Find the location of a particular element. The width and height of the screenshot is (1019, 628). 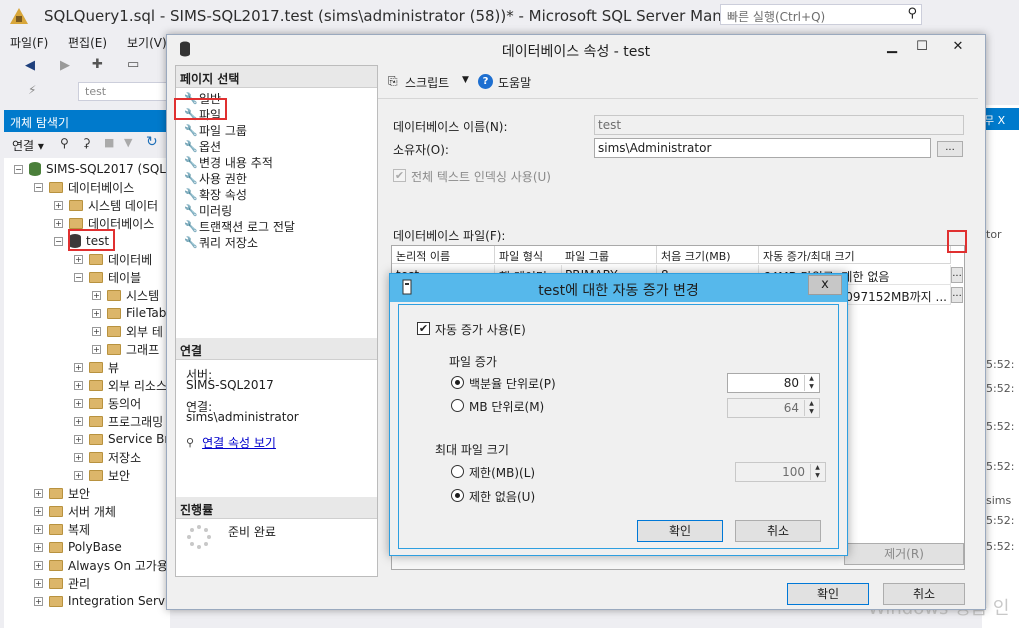

ok-button: 확인 is located at coordinates (828, 594).